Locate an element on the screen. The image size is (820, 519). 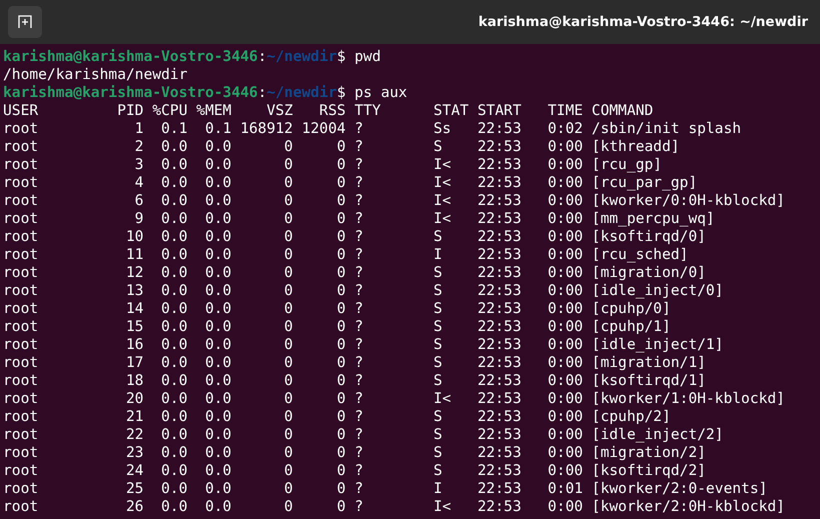
output-line: root 21 0.0 0.0 0 0 ? S 22:53 0:00 [cpuhp/2] is located at coordinates (337, 416).